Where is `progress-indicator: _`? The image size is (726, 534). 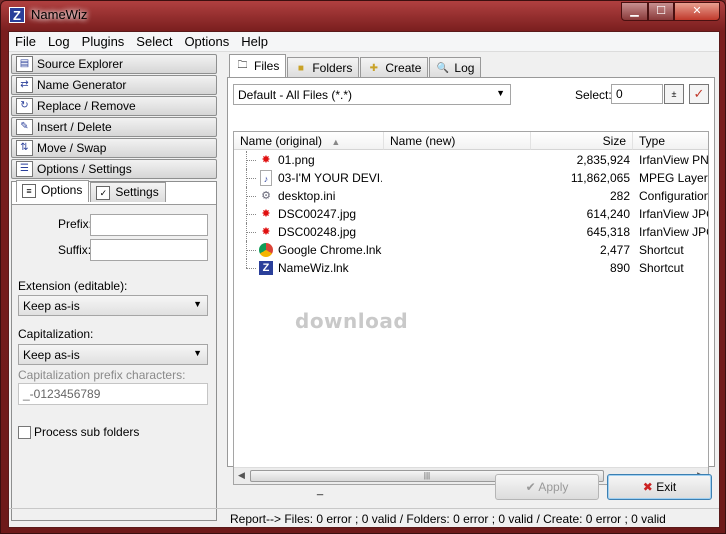
progress-indicator: _ is located at coordinates (320, 490).